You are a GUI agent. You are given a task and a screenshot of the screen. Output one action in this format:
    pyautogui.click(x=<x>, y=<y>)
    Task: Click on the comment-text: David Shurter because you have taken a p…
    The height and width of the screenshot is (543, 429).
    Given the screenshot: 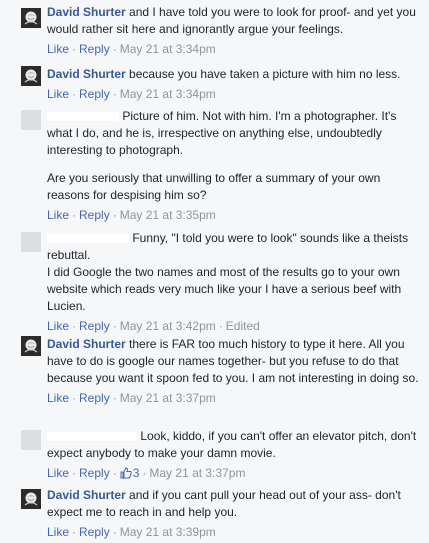 What is the action you would take?
    pyautogui.click(x=234, y=74)
    